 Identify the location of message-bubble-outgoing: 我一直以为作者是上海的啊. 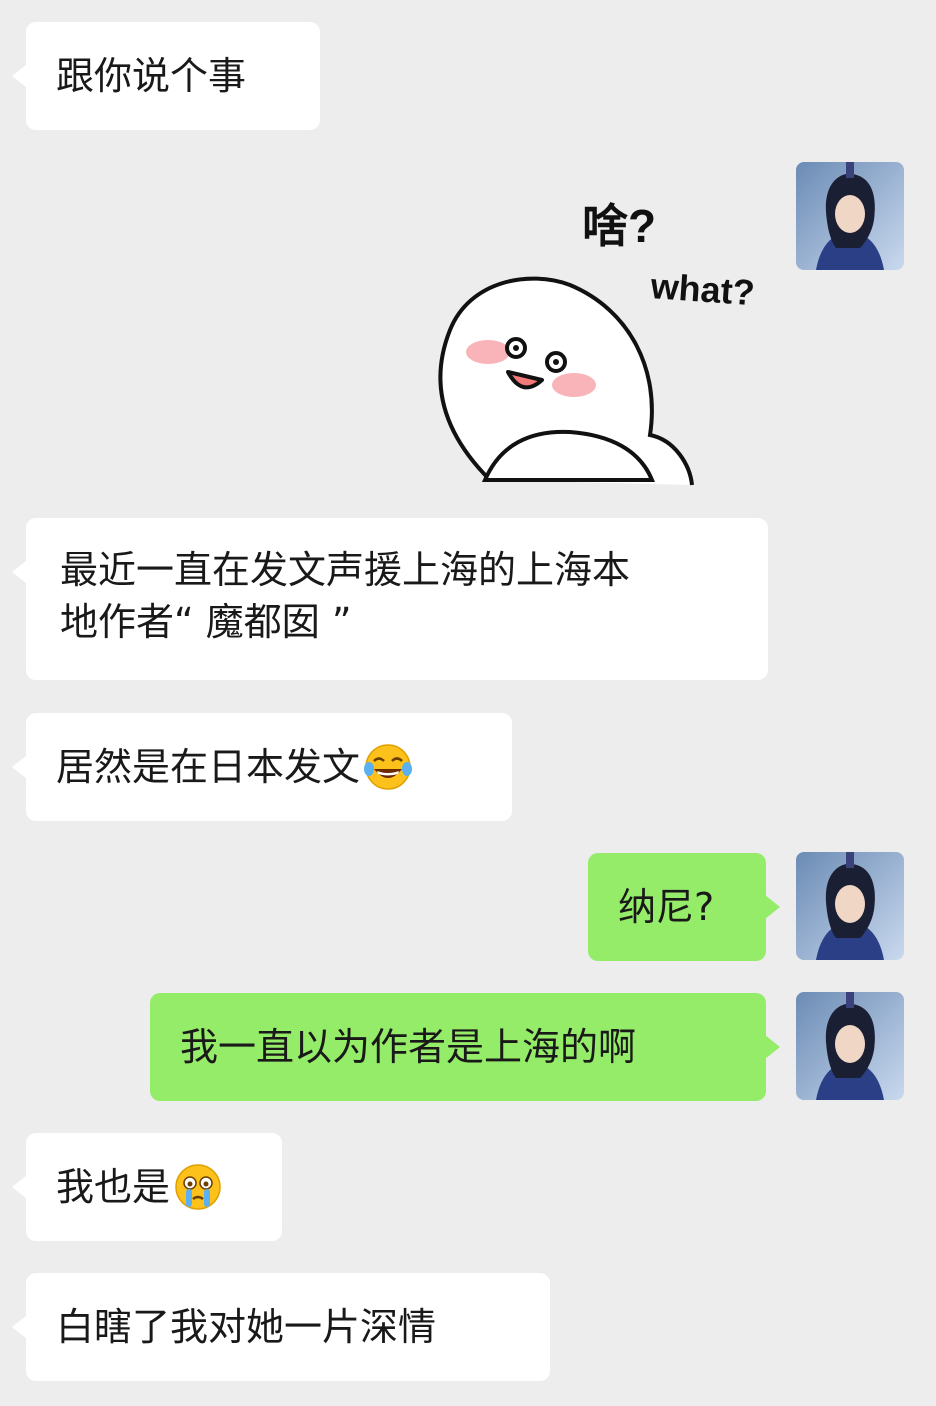
(465, 1047).